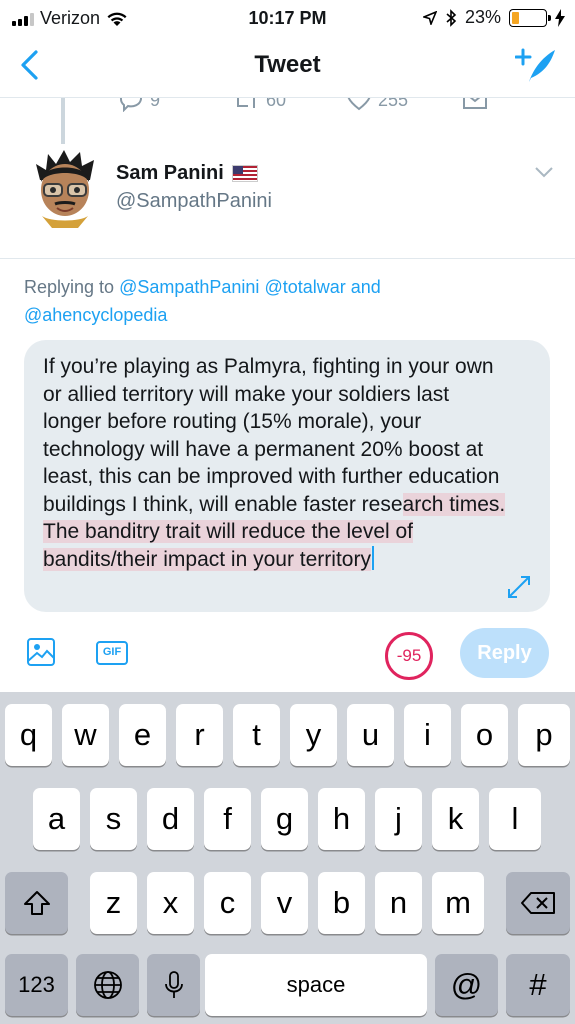 Image resolution: width=575 pixels, height=1024 pixels. I want to click on retweet-icon, so click(246, 103).